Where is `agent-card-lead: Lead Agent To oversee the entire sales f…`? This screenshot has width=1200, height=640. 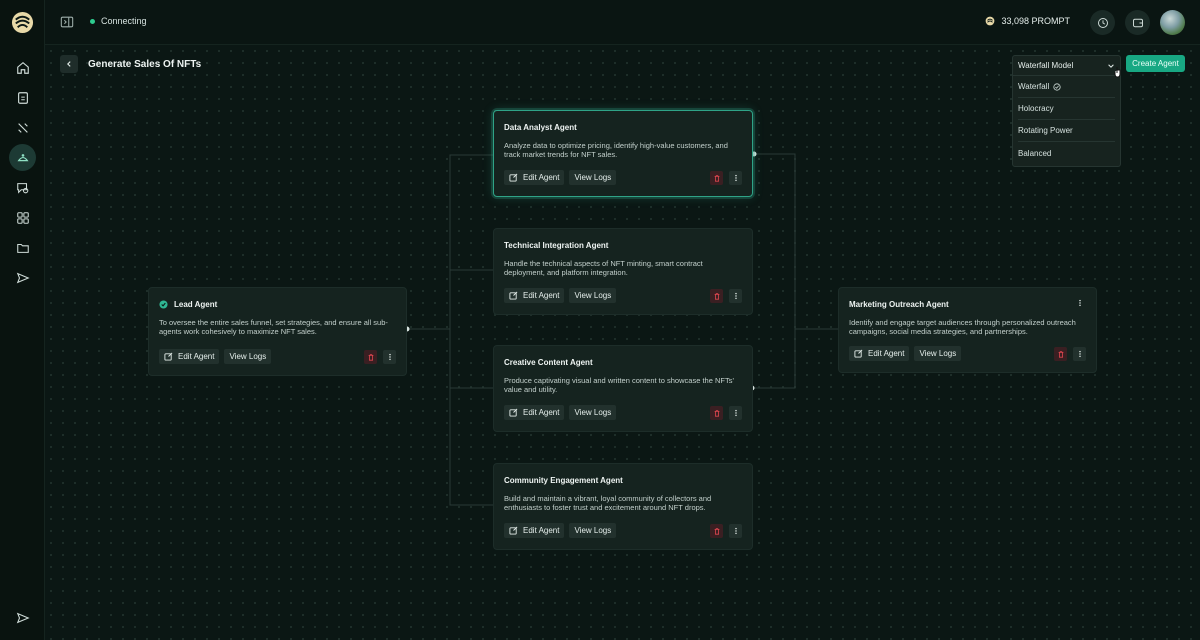
agent-card-lead: Lead Agent To oversee the entire sales f… is located at coordinates (277, 331).